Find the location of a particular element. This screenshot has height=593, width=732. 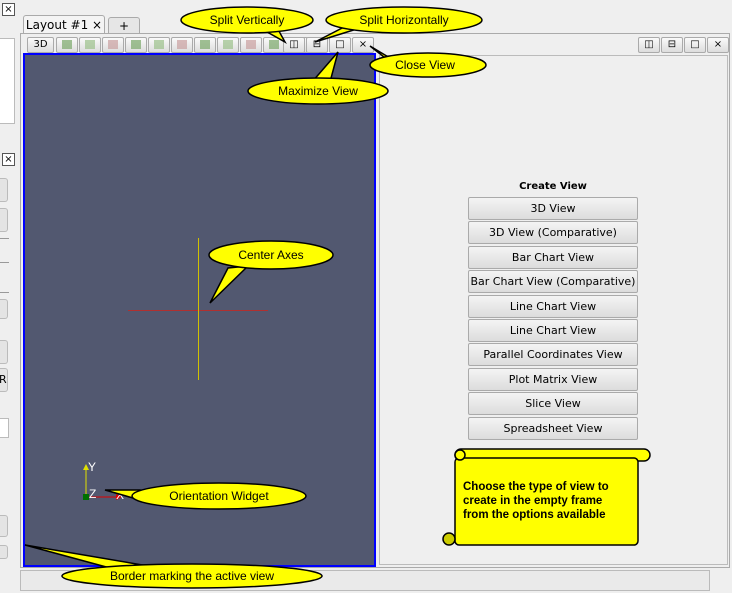

note-line: from the options available is located at coordinates (534, 515).